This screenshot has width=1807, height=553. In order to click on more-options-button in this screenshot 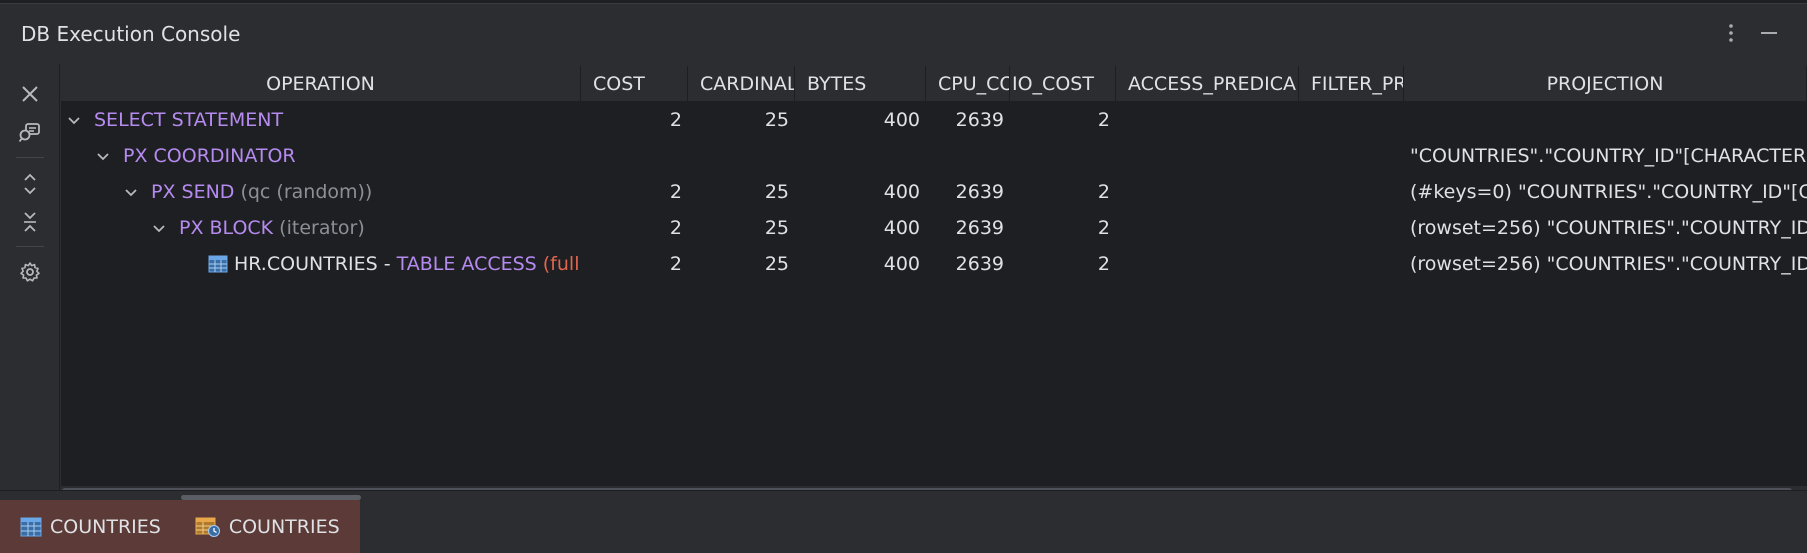, I will do `click(1731, 33)`.